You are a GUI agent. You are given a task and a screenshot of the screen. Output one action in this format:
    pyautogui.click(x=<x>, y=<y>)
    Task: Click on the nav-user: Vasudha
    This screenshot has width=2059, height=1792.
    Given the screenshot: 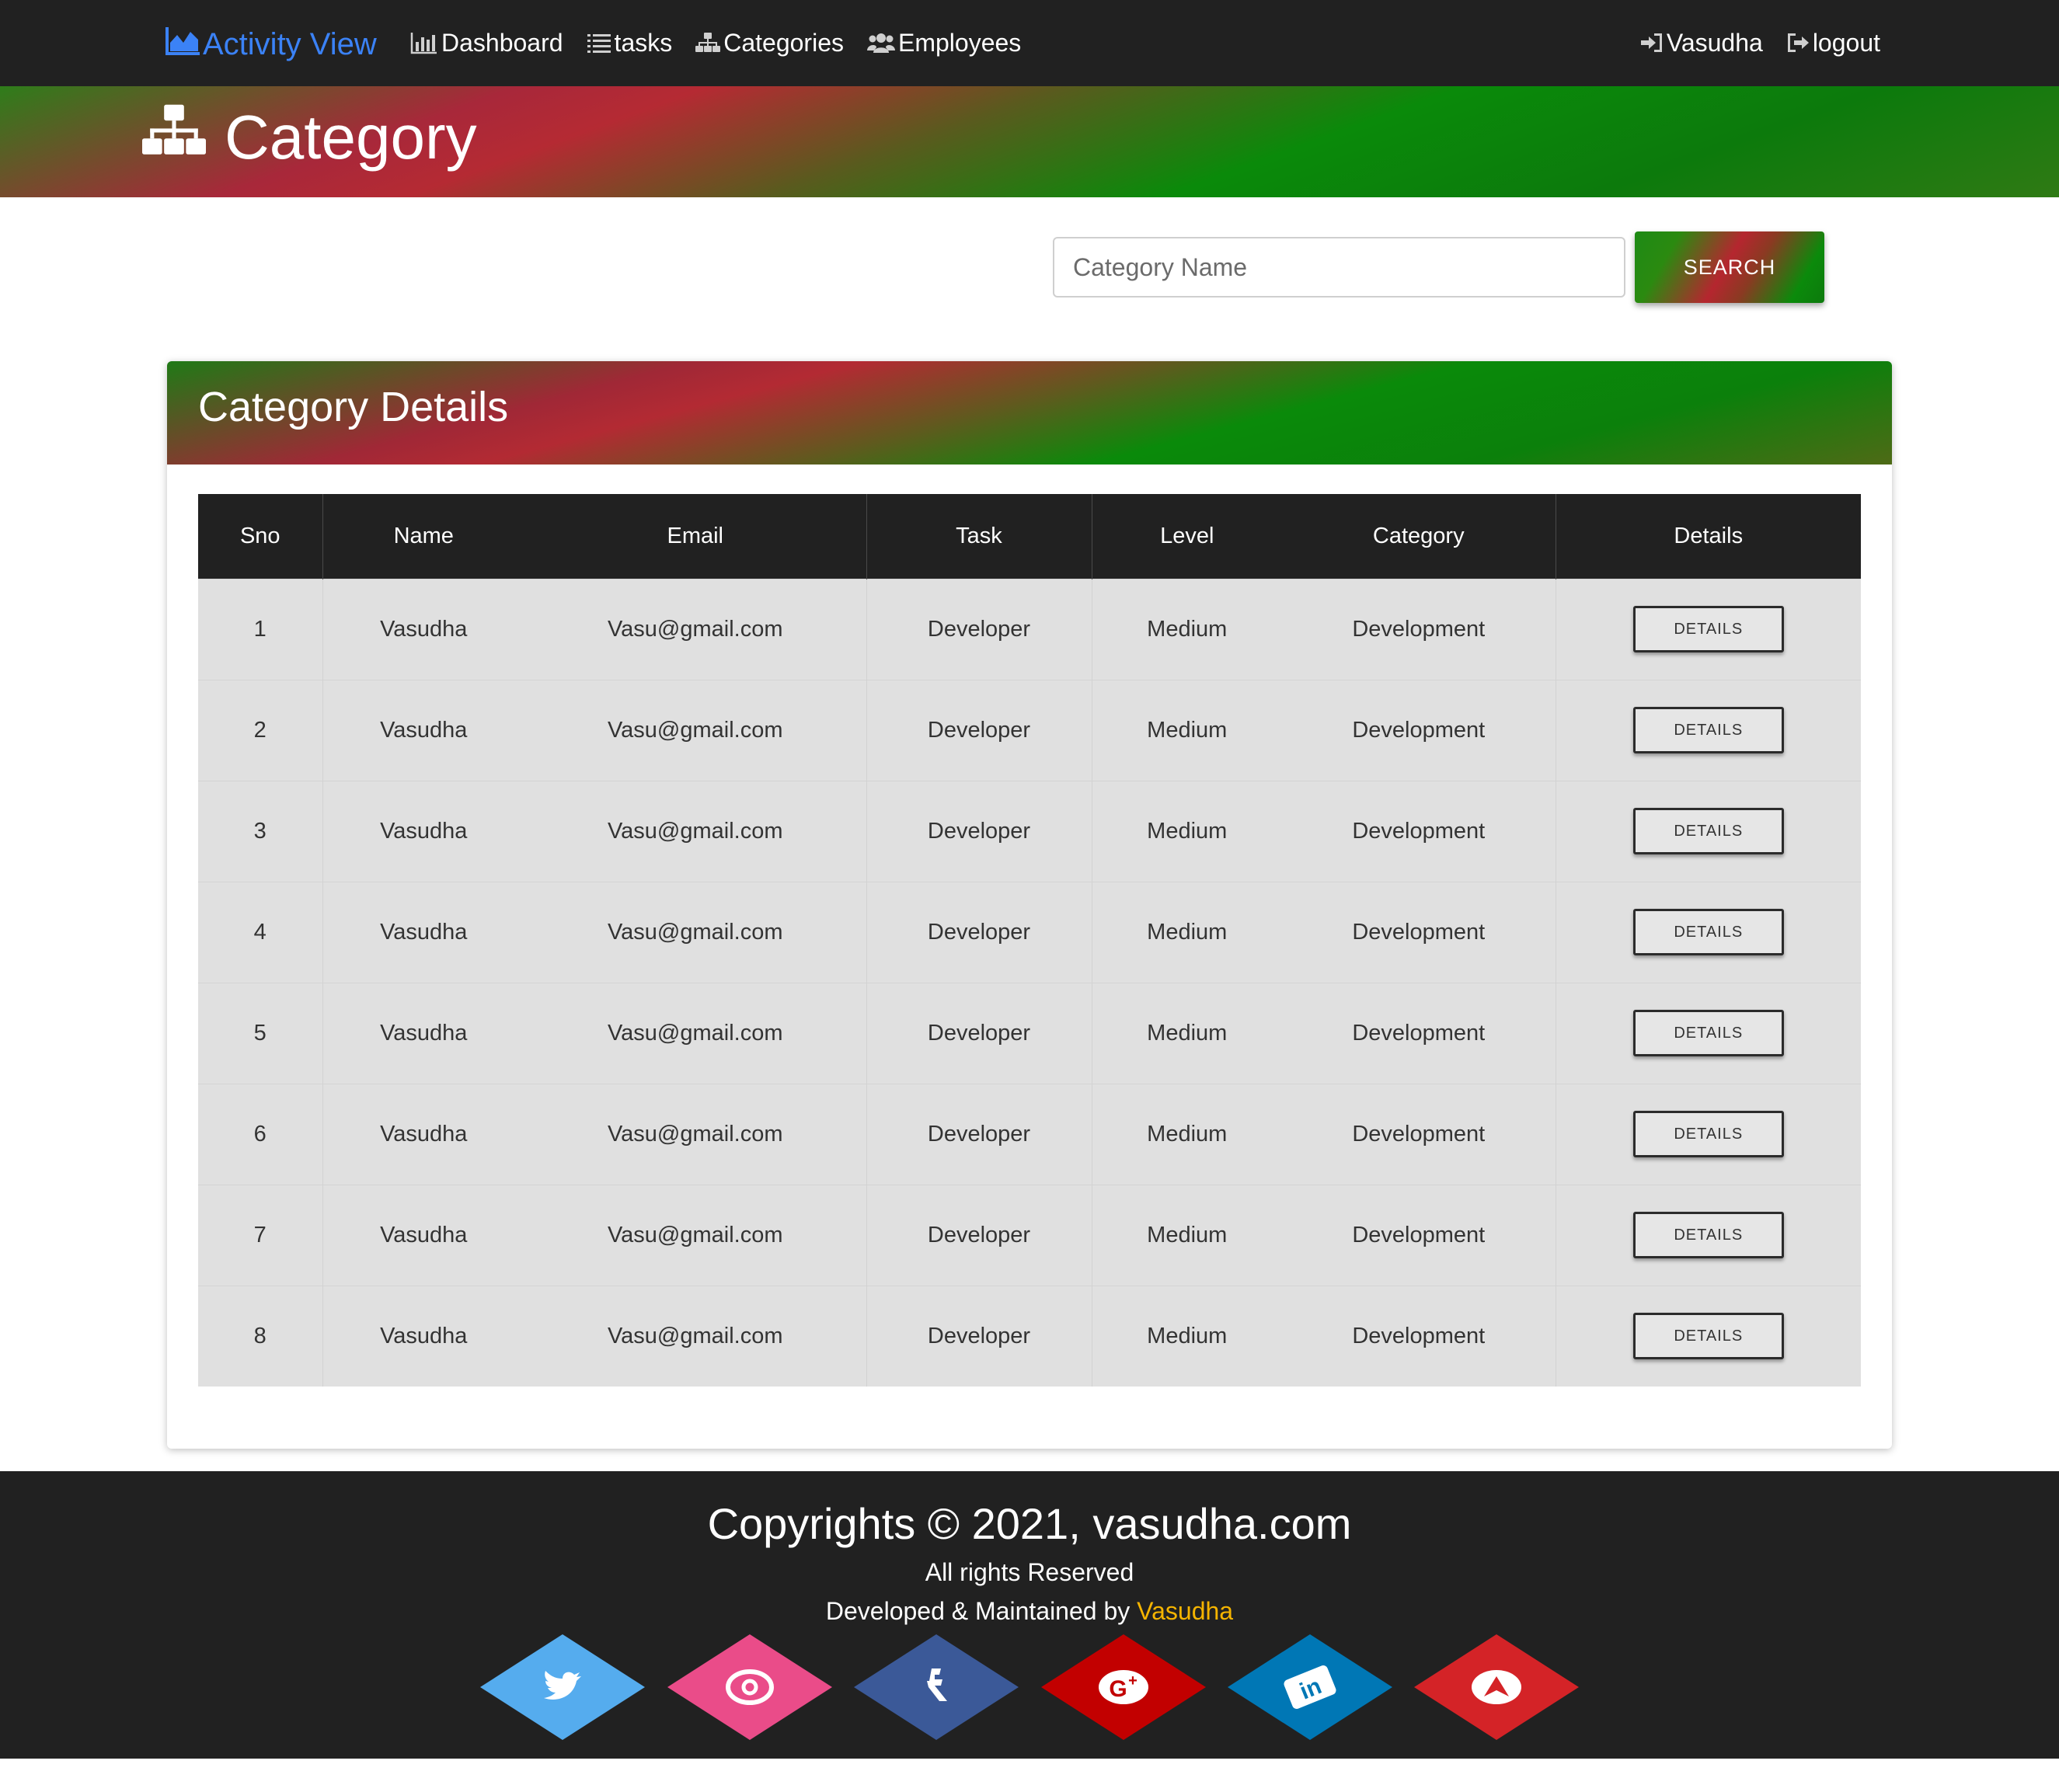 What is the action you would take?
    pyautogui.click(x=1702, y=43)
    